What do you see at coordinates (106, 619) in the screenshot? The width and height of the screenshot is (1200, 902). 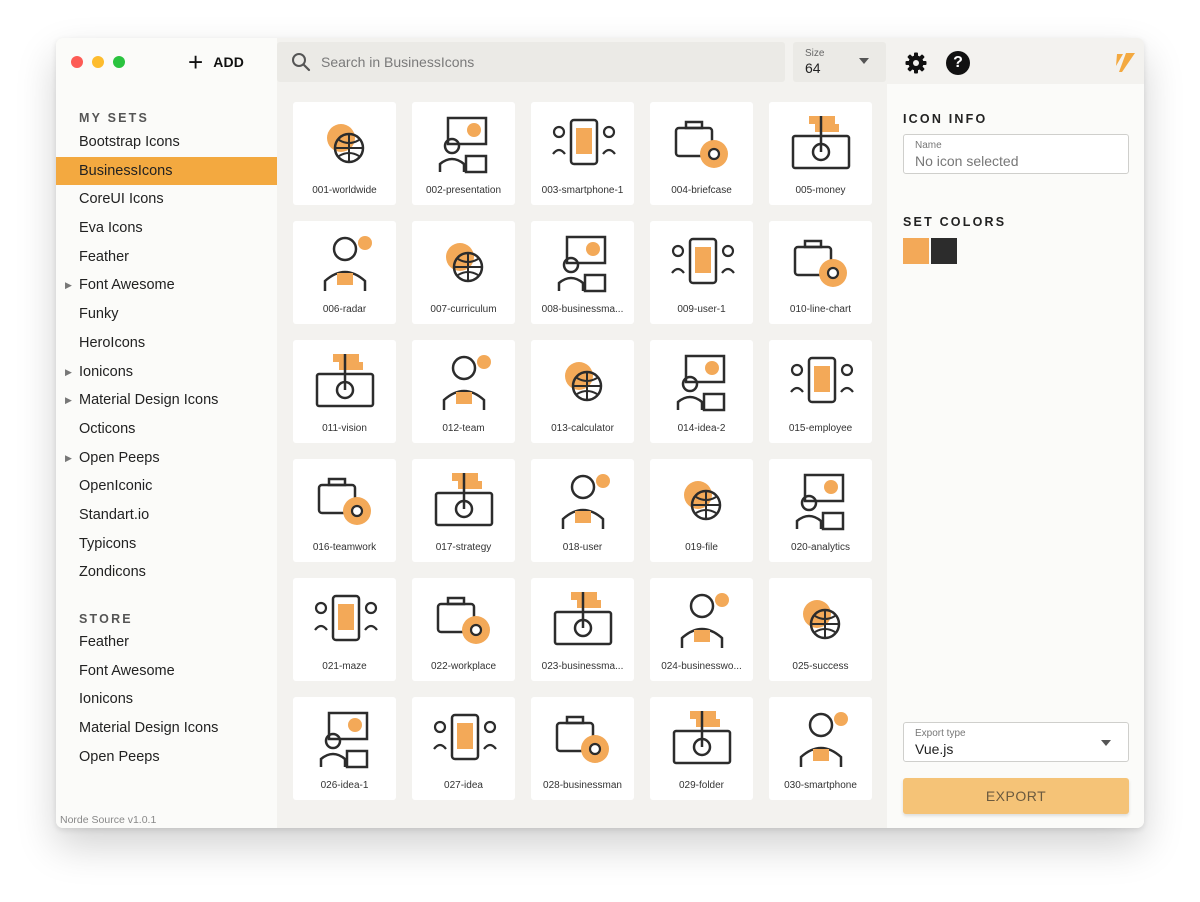 I see `store-heading: STORE` at bounding box center [106, 619].